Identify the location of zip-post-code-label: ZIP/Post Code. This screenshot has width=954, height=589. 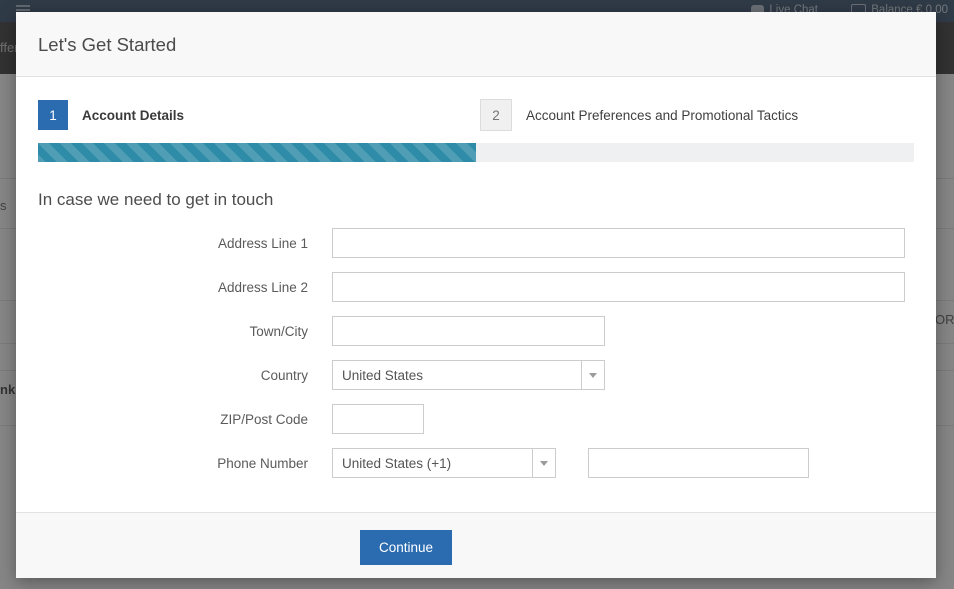
(264, 419).